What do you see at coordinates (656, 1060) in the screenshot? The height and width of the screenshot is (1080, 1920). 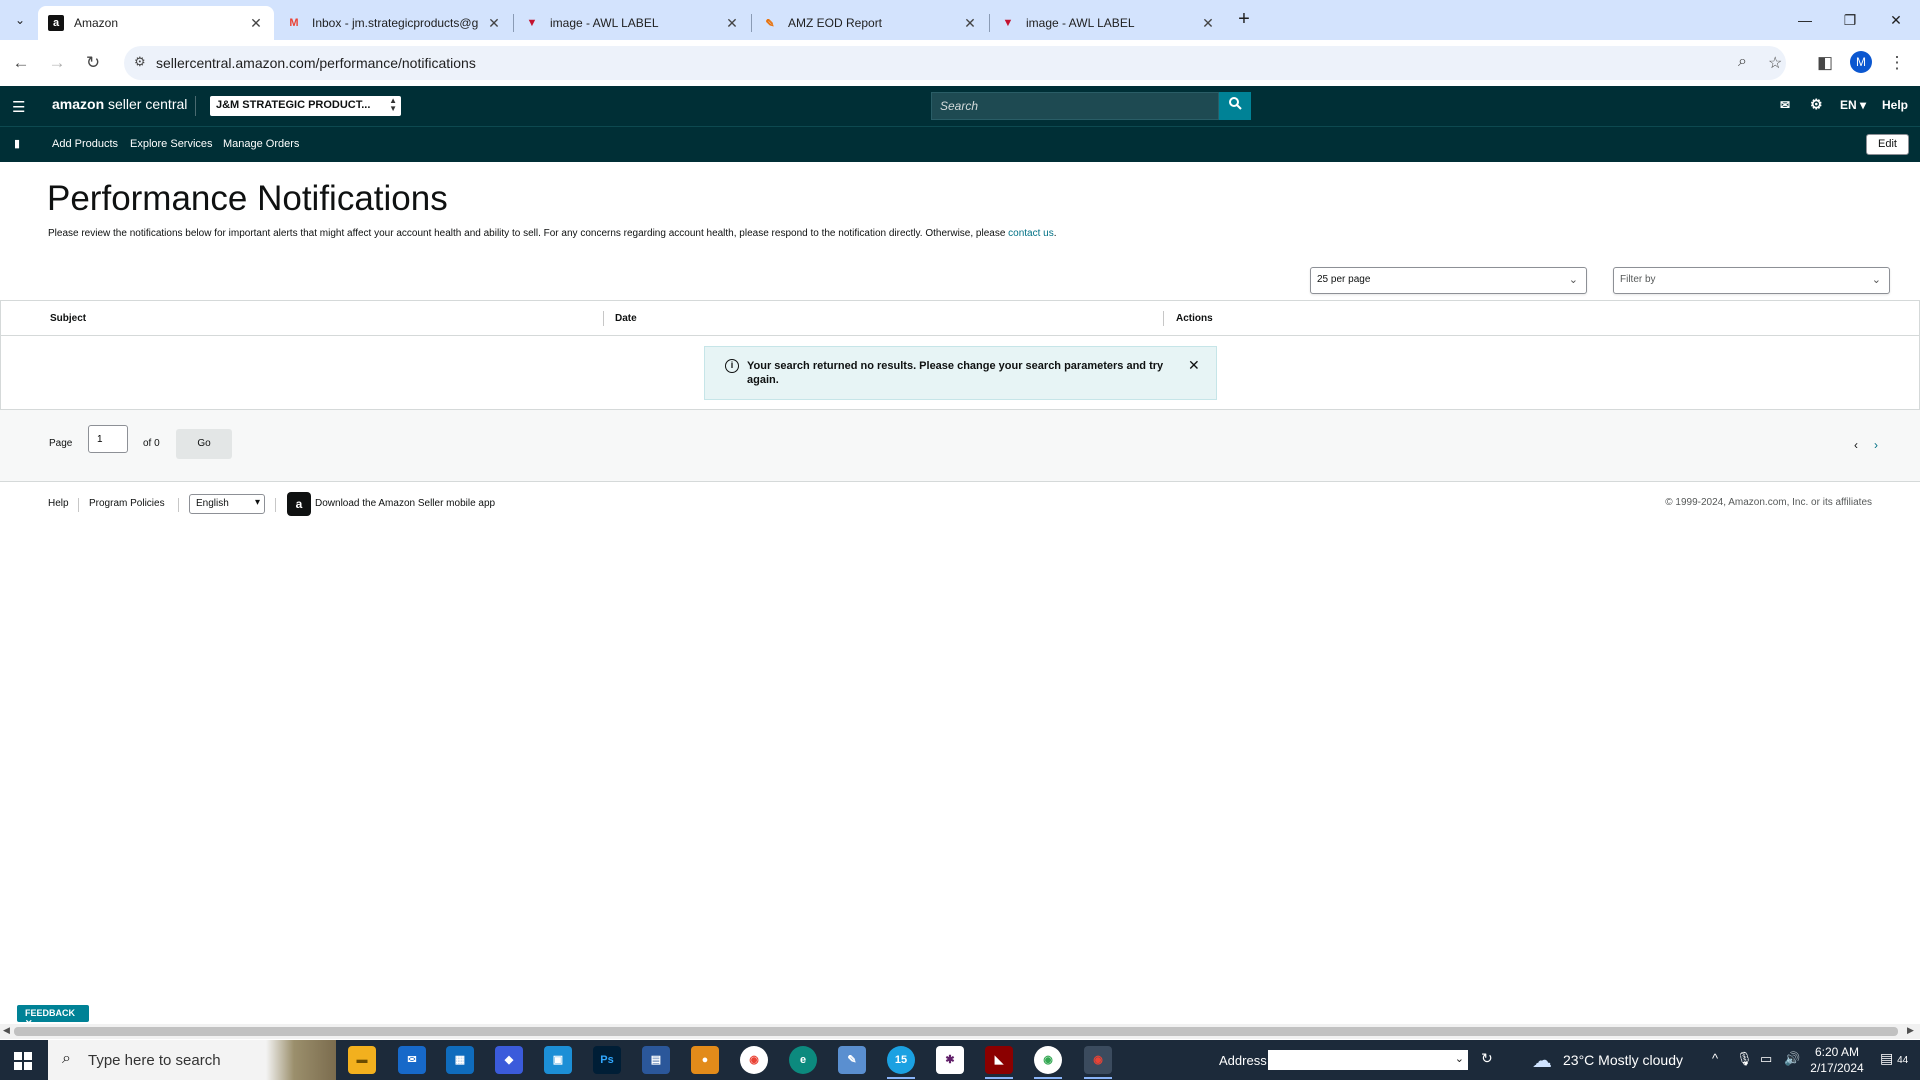 I see `calculator-icon: ▤` at bounding box center [656, 1060].